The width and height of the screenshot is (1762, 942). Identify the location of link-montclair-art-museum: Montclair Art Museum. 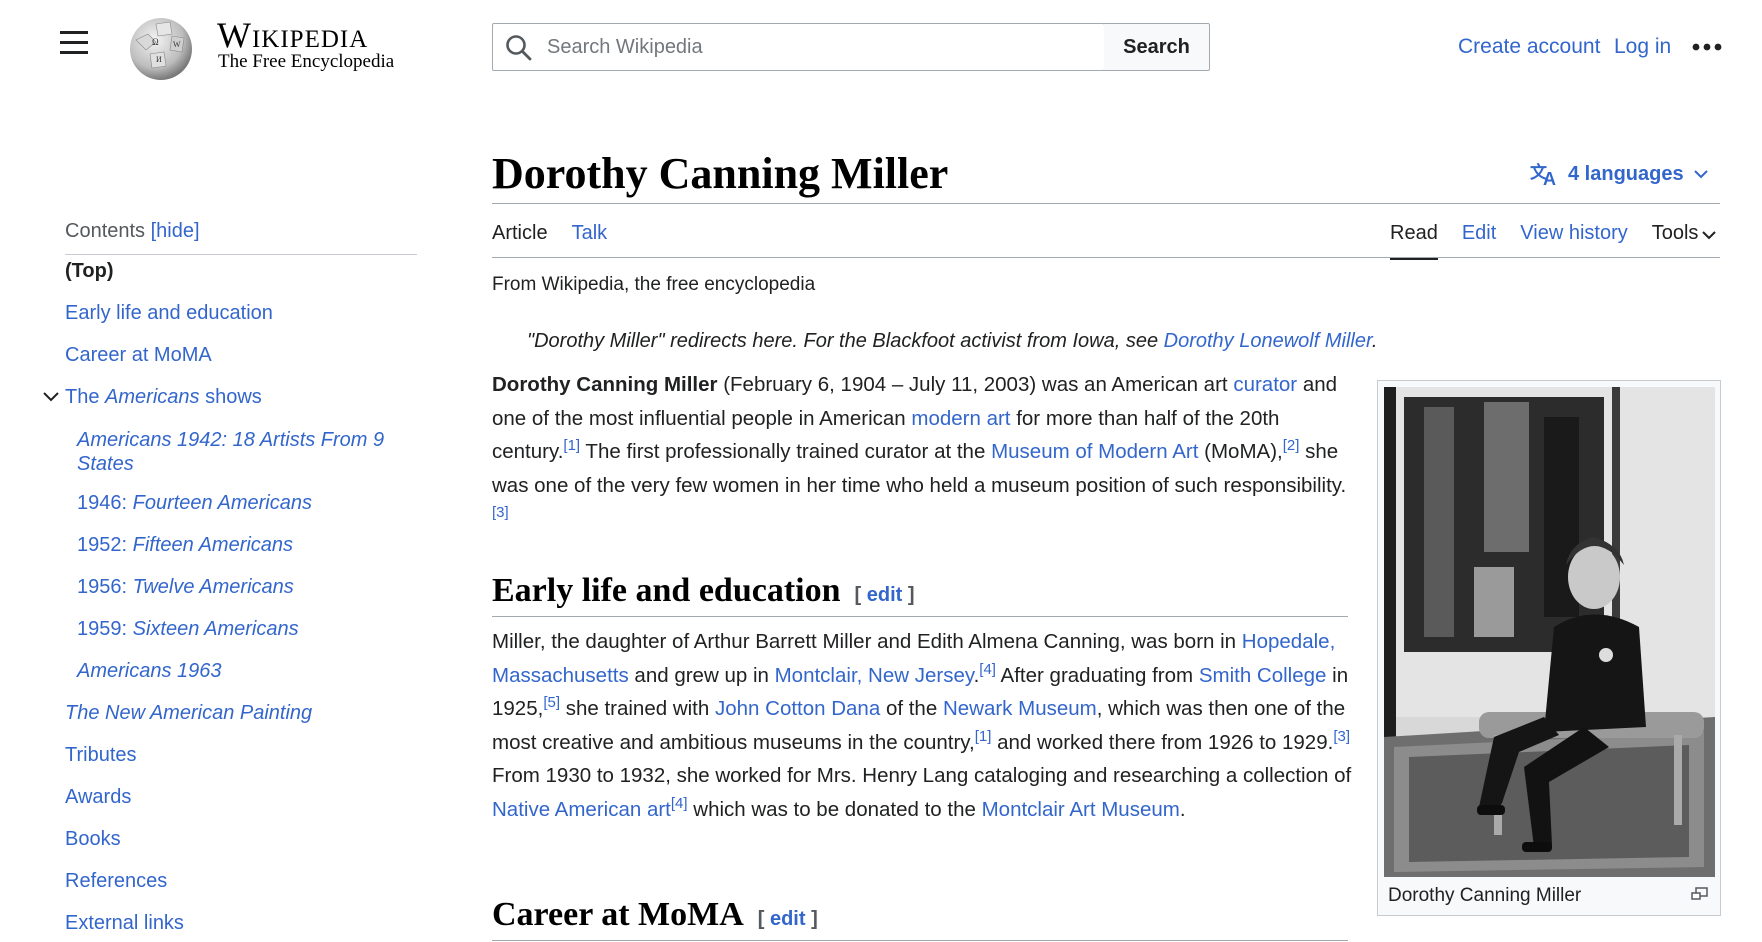
(1081, 809).